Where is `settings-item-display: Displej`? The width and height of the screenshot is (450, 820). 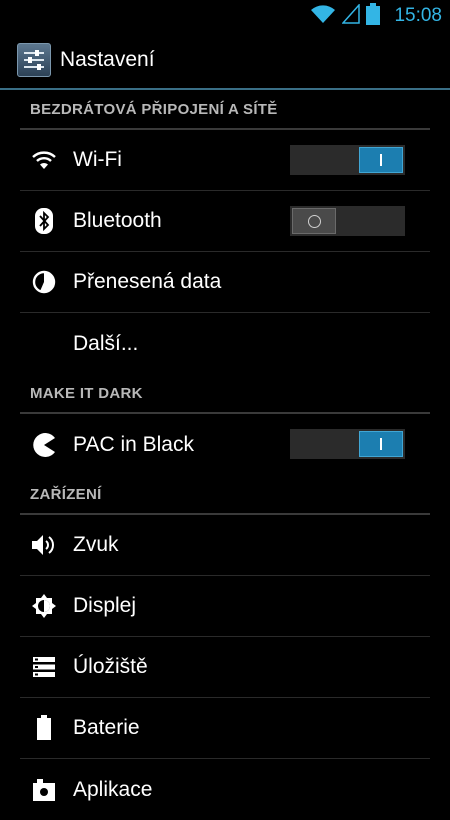 settings-item-display: Displej is located at coordinates (225, 606).